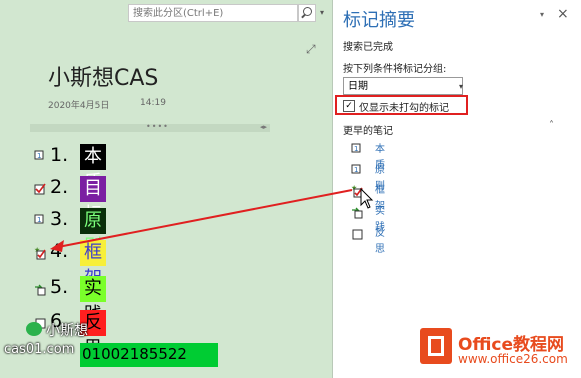 This screenshot has height=378, width=581. I want to click on item-number: 5., so click(59, 287).